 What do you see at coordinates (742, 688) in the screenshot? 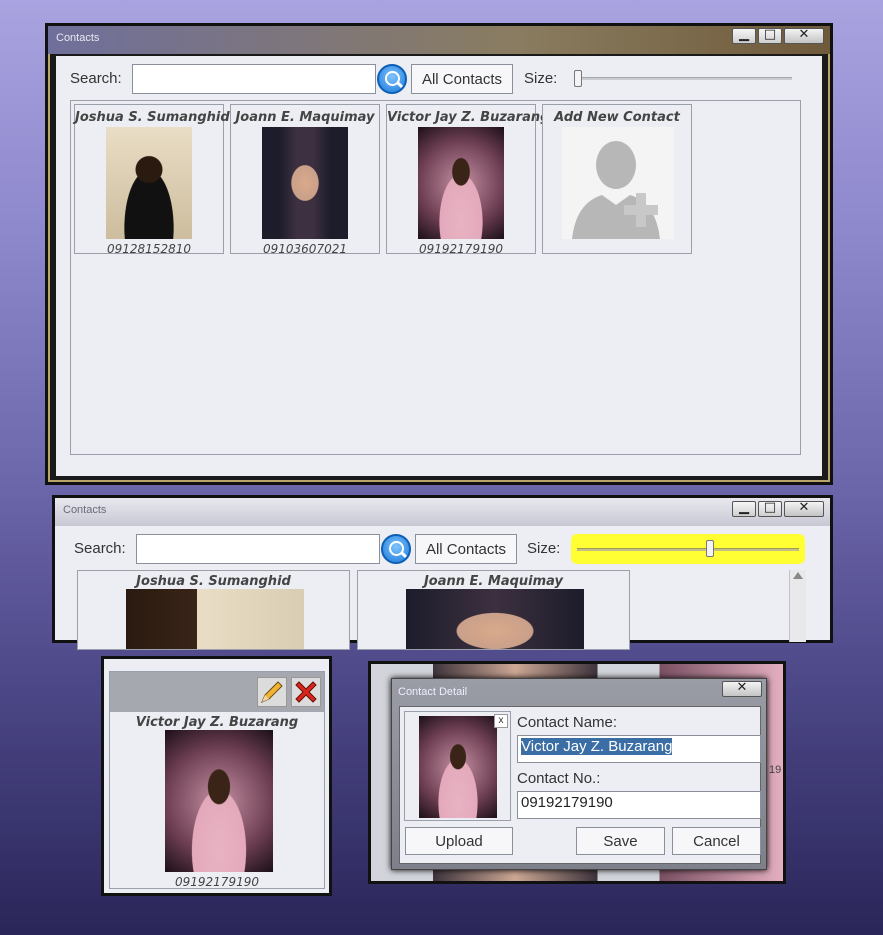
I see `dialog-close-button: ✕` at bounding box center [742, 688].